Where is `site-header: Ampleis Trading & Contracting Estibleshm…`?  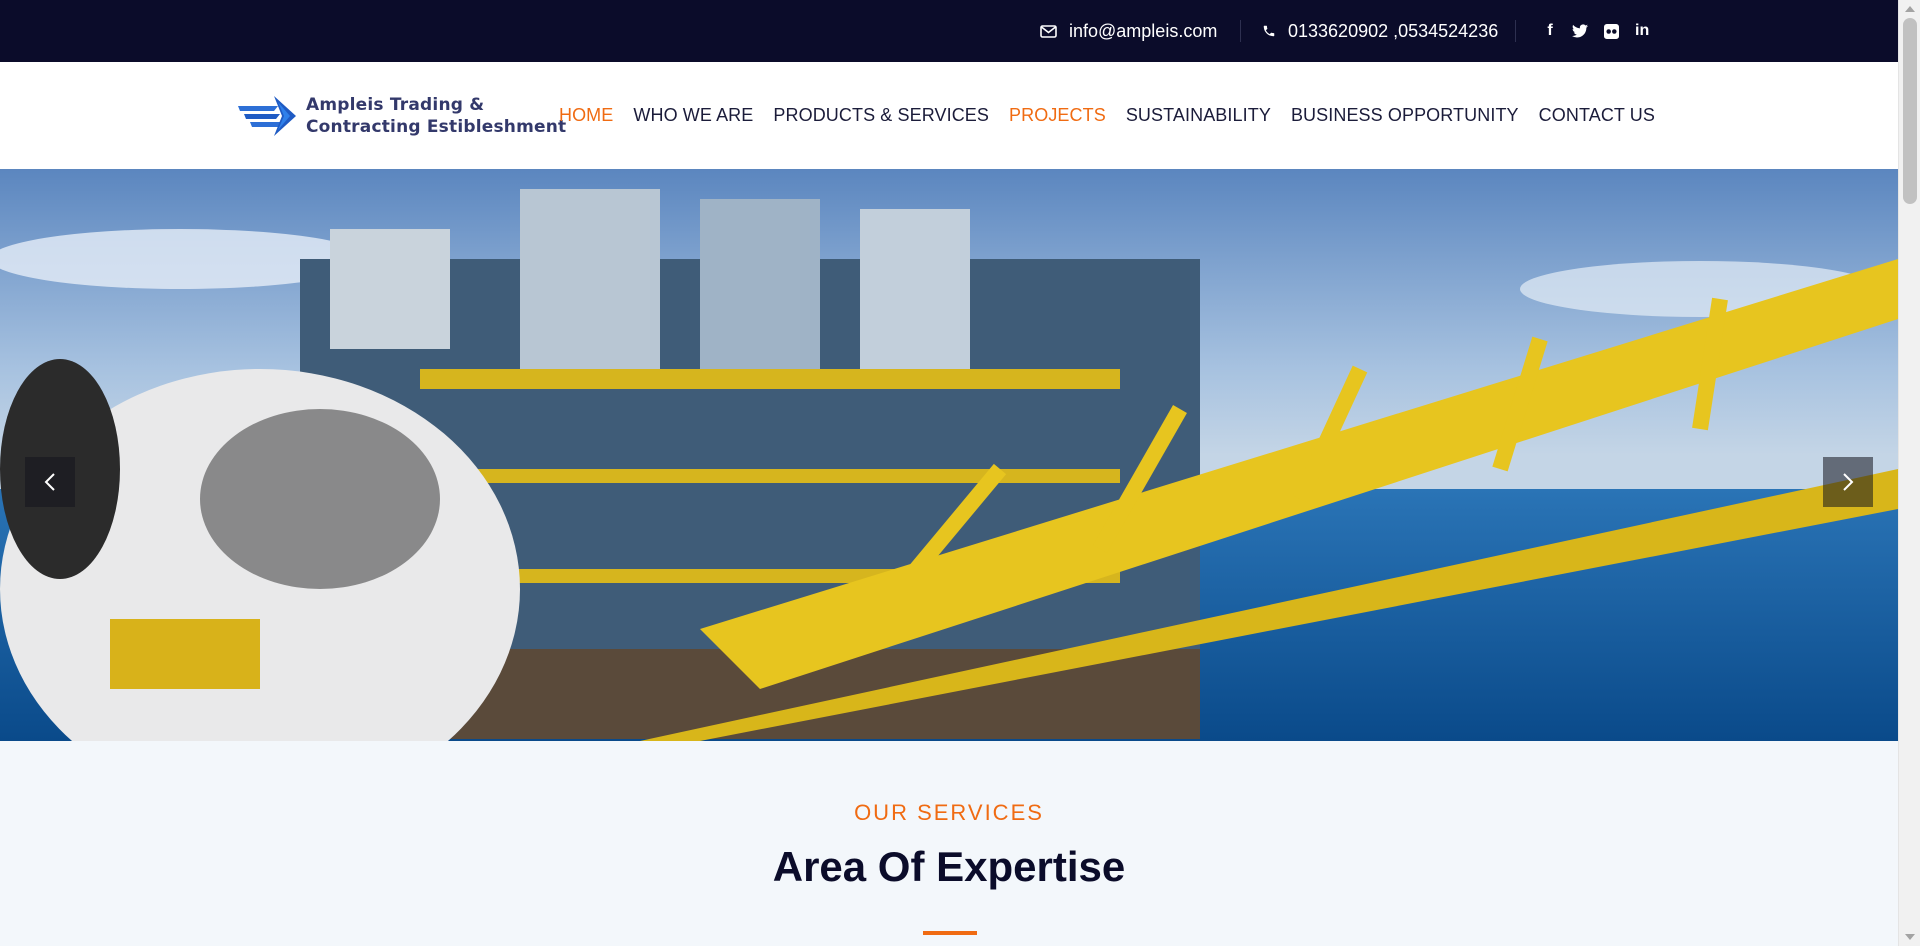
site-header: Ampleis Trading & Contracting Estibleshm… is located at coordinates (949, 115).